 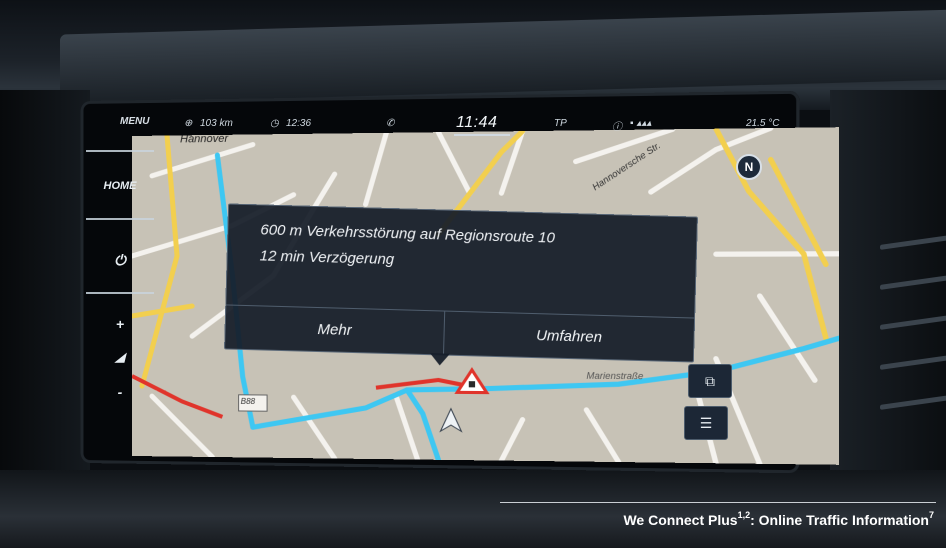 What do you see at coordinates (763, 123) in the screenshot?
I see `temperature-readout: 21.5 °C` at bounding box center [763, 123].